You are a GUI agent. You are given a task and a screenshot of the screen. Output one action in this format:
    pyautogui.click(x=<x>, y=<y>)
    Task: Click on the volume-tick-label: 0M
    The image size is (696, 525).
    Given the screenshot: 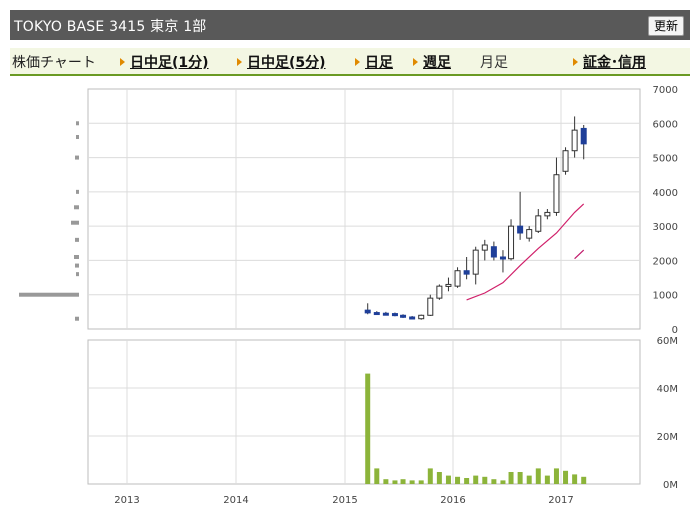 What is the action you would take?
    pyautogui.click(x=670, y=485)
    